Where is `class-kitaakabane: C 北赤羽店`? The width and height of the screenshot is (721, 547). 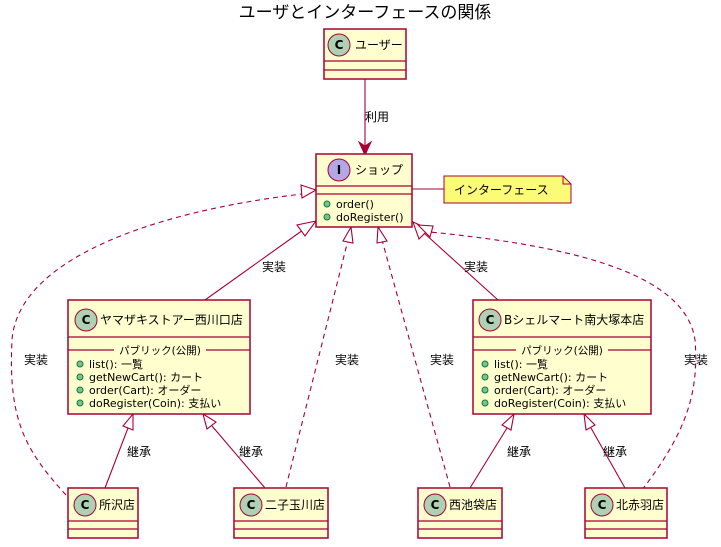
class-kitaakabane: C 北赤羽店 is located at coordinates (626, 513).